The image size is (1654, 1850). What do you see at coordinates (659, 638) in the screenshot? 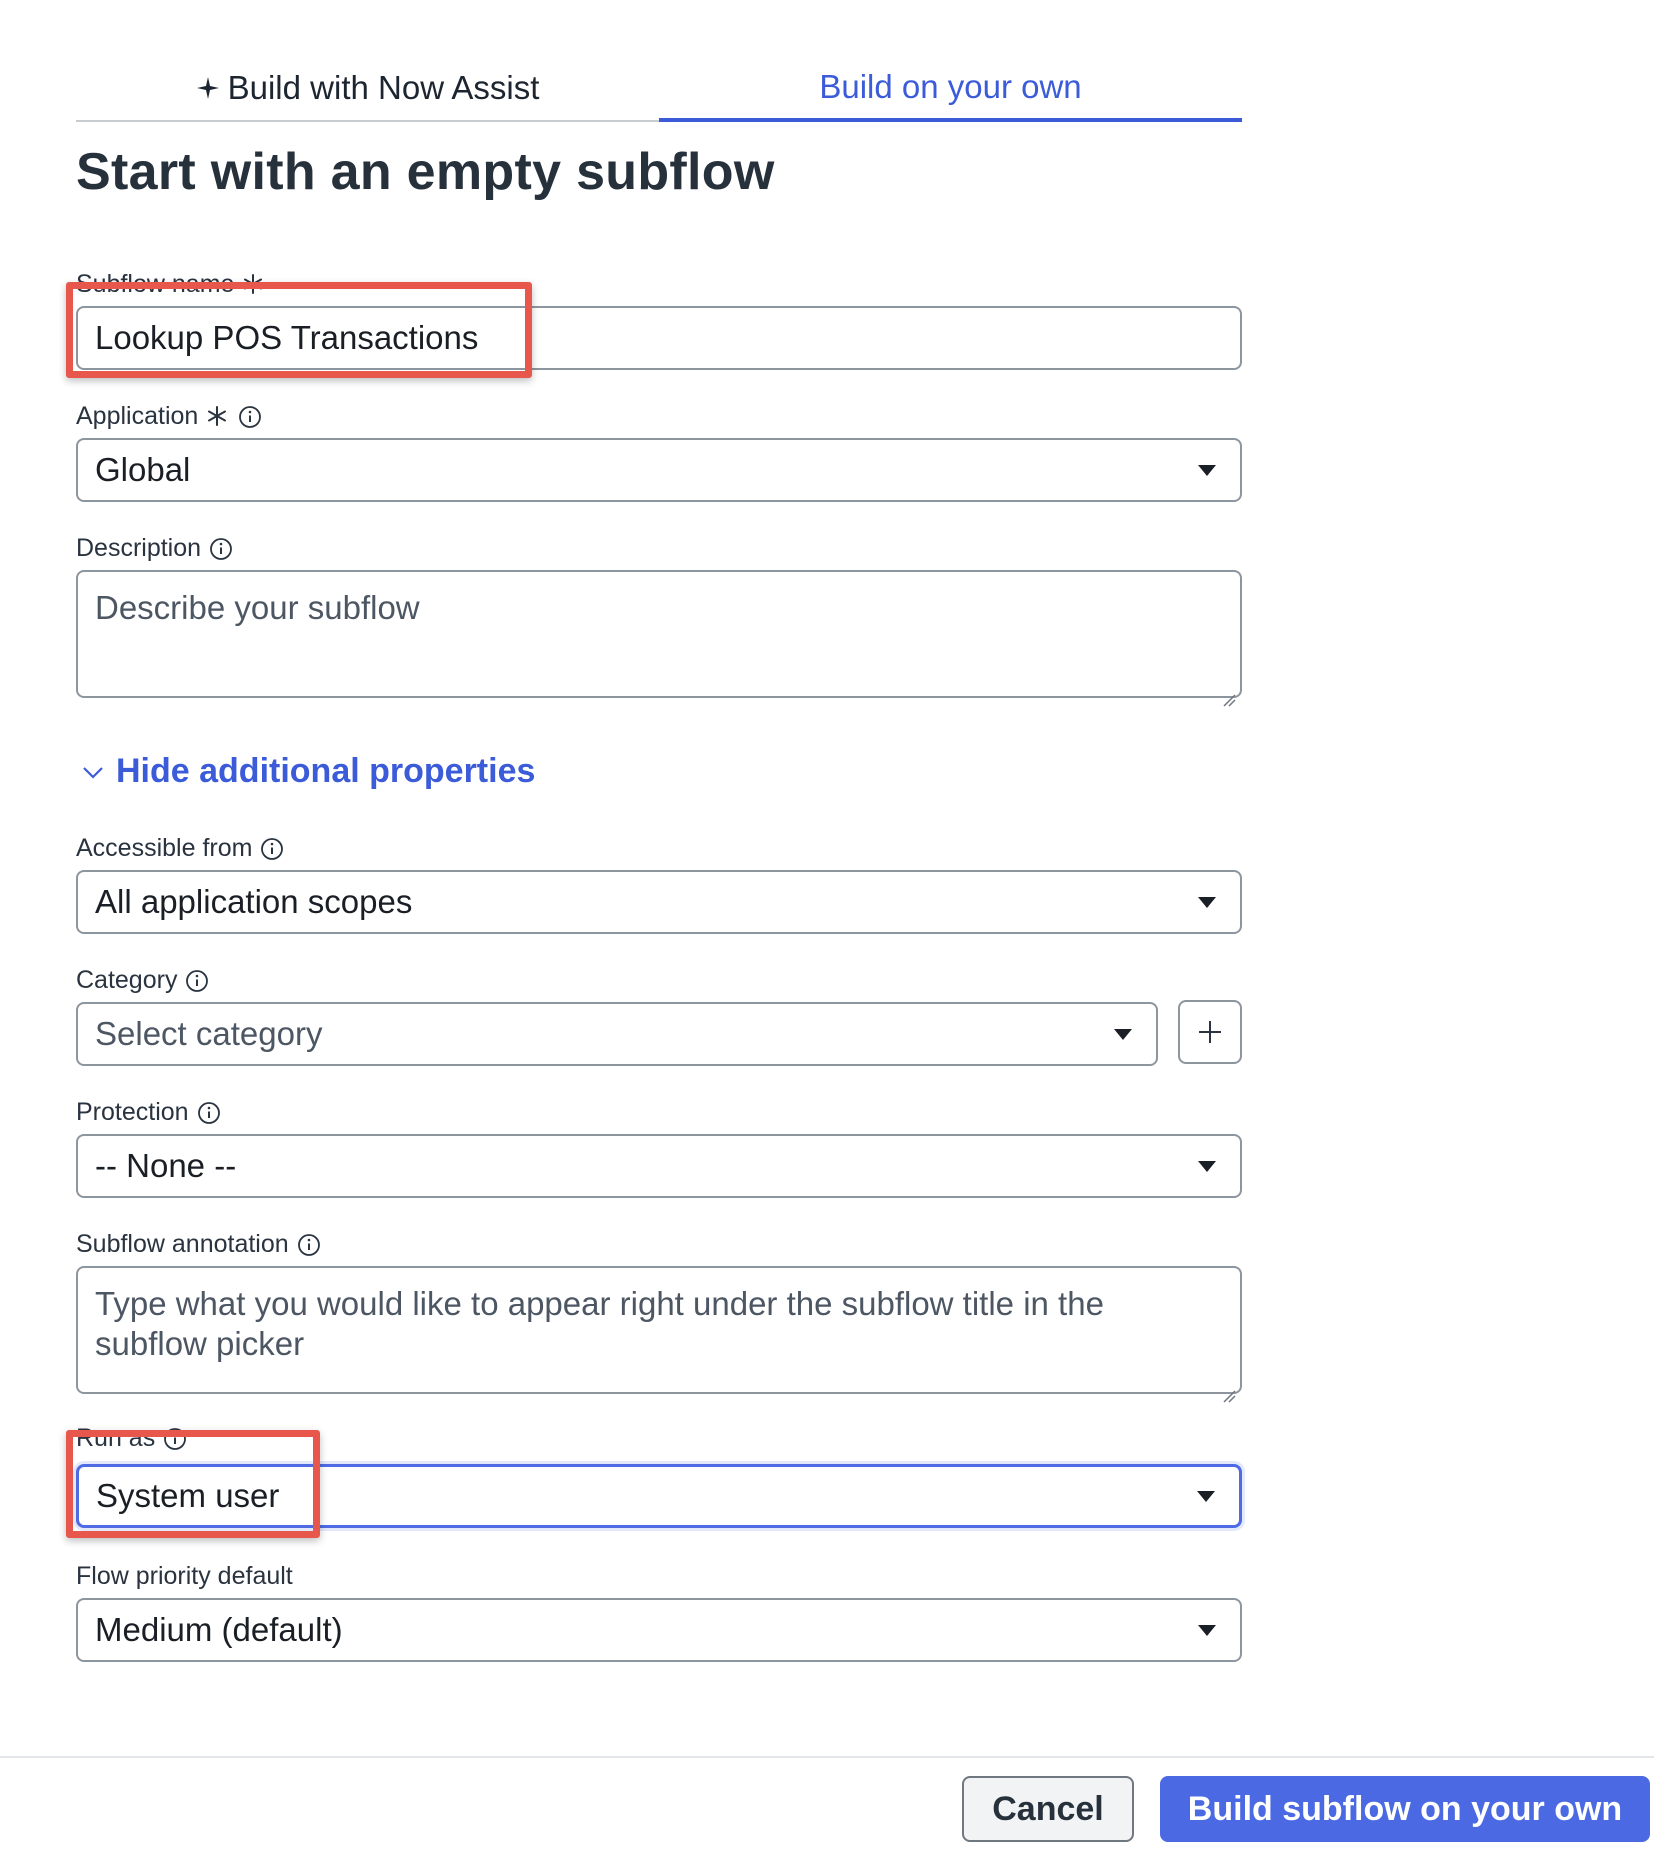
I see `description-textarea: Describe your subflow` at bounding box center [659, 638].